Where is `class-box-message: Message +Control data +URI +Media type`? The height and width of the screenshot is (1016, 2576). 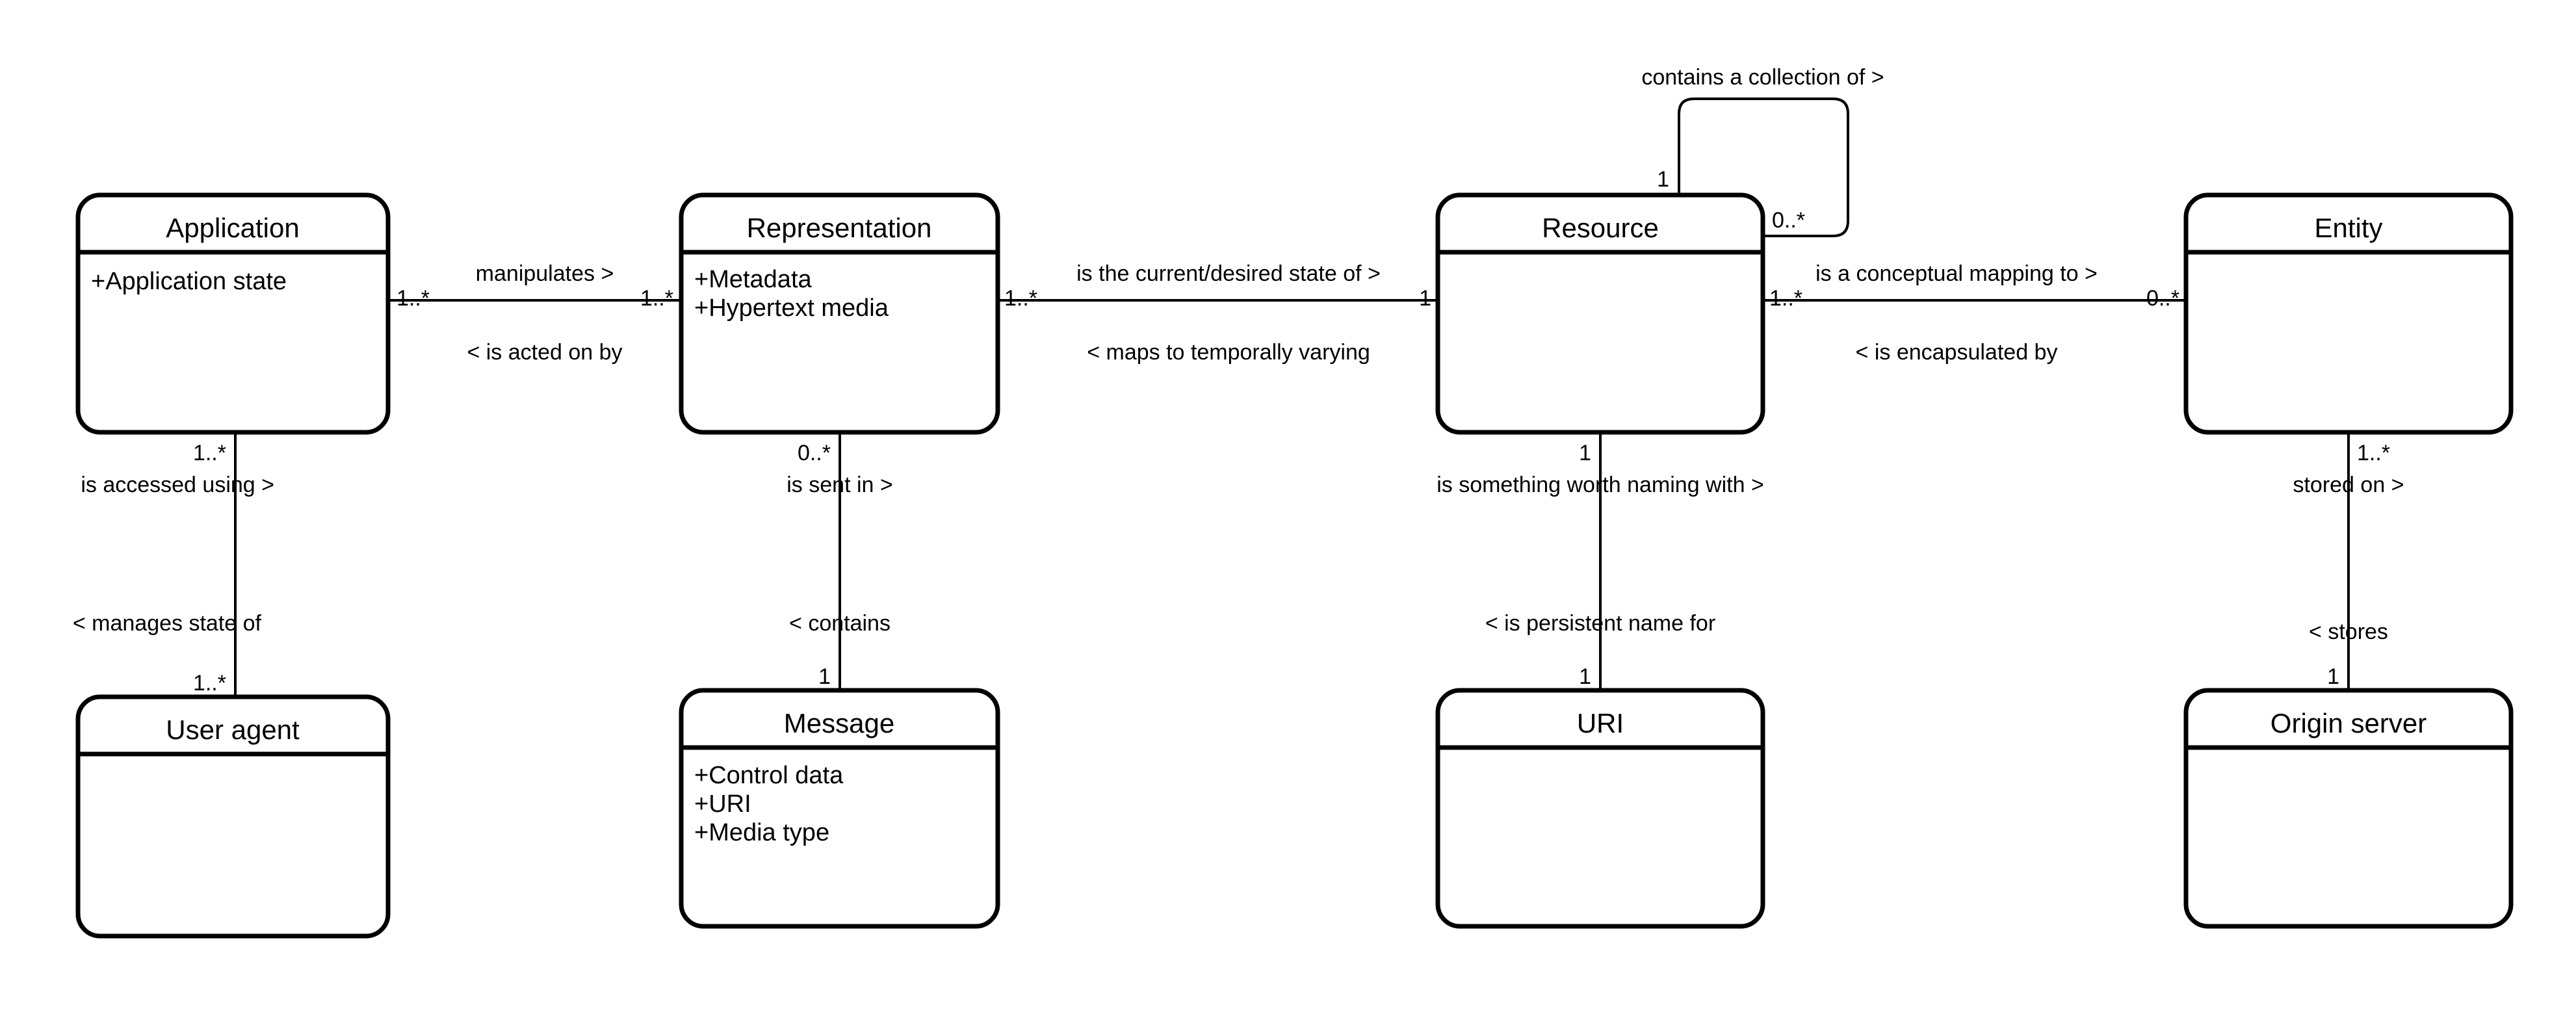
class-box-message: Message +Control data +URI +Media type is located at coordinates (840, 808).